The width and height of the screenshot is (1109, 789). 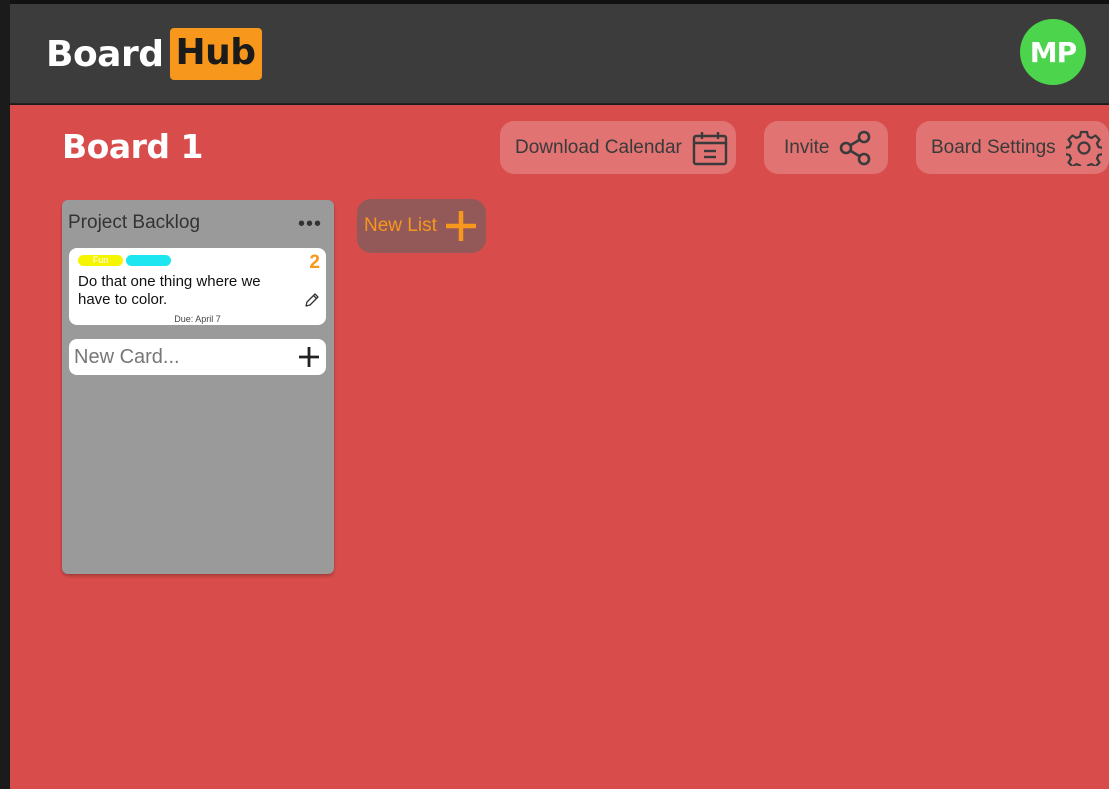 What do you see at coordinates (855, 147) in the screenshot?
I see `share-icon` at bounding box center [855, 147].